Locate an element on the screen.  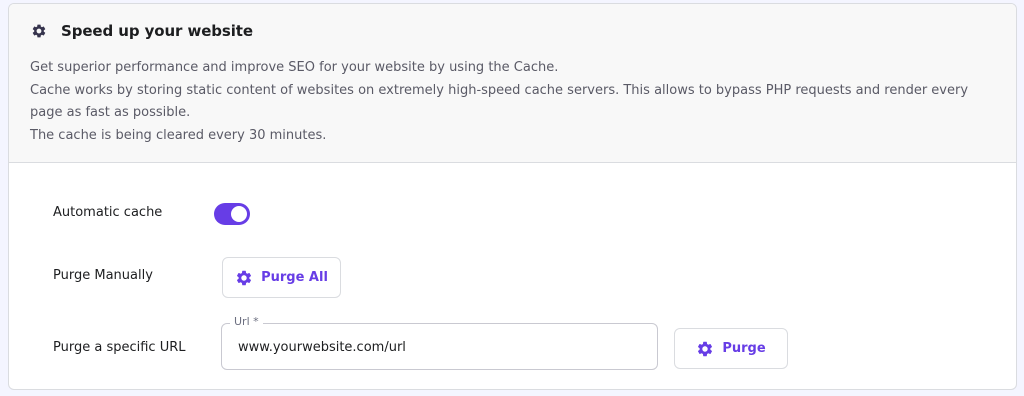
url-input is located at coordinates (438, 347).